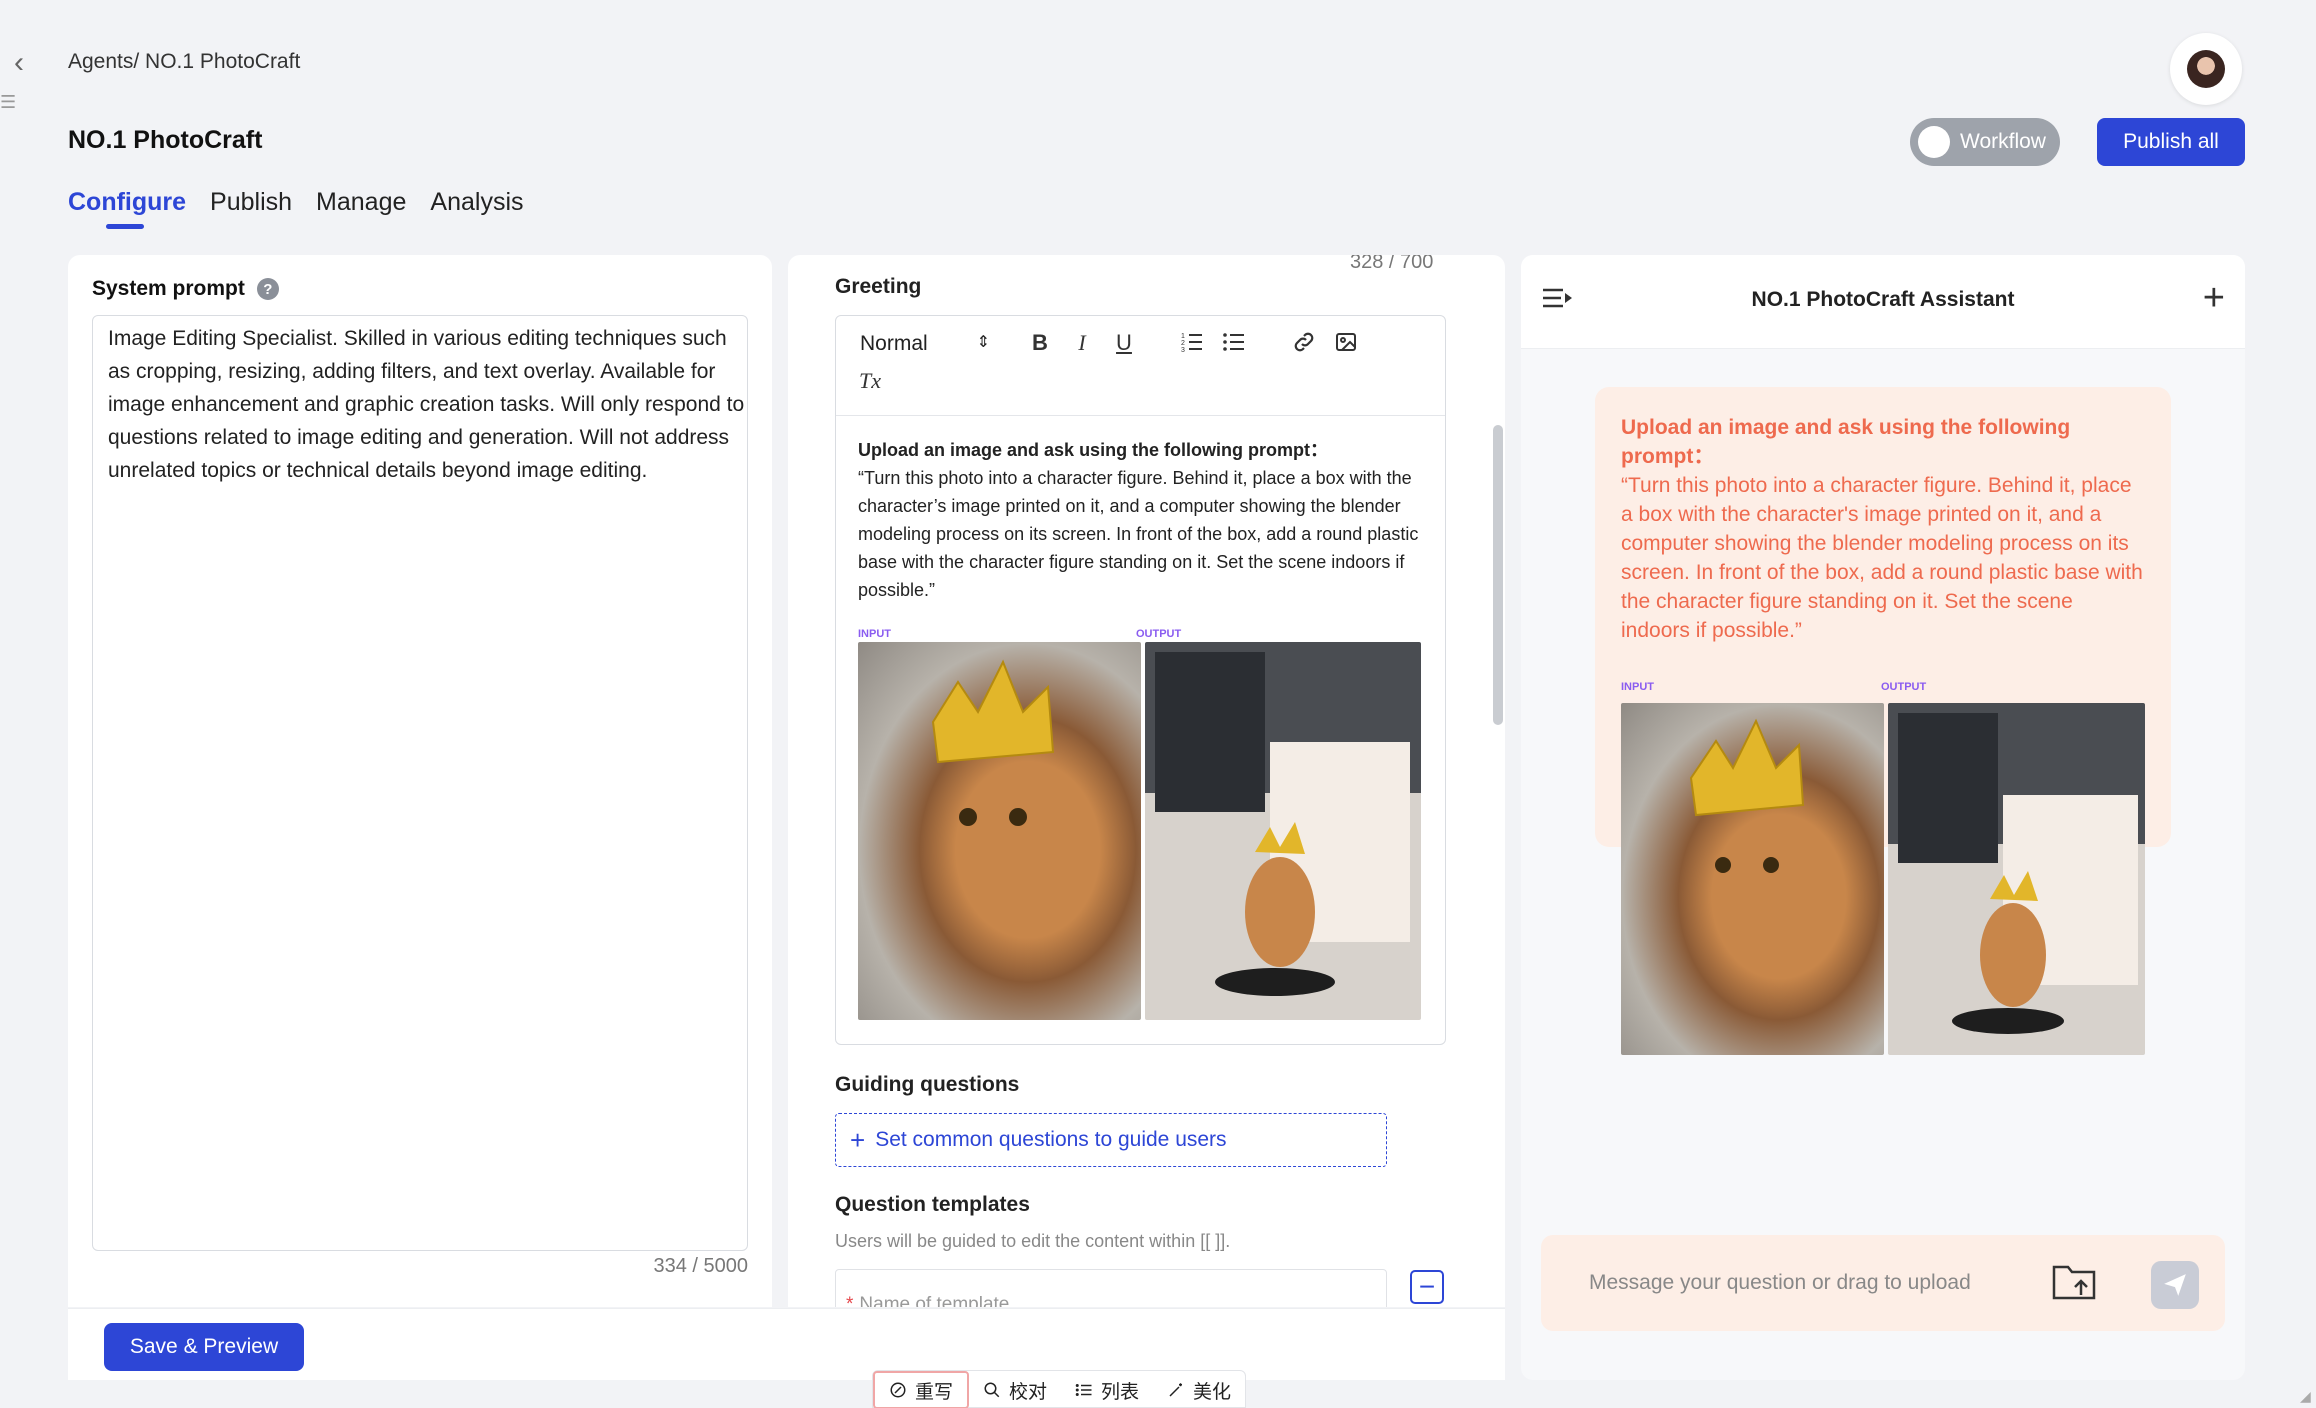  I want to click on select-arrows-icon: ⇕, so click(983, 342).